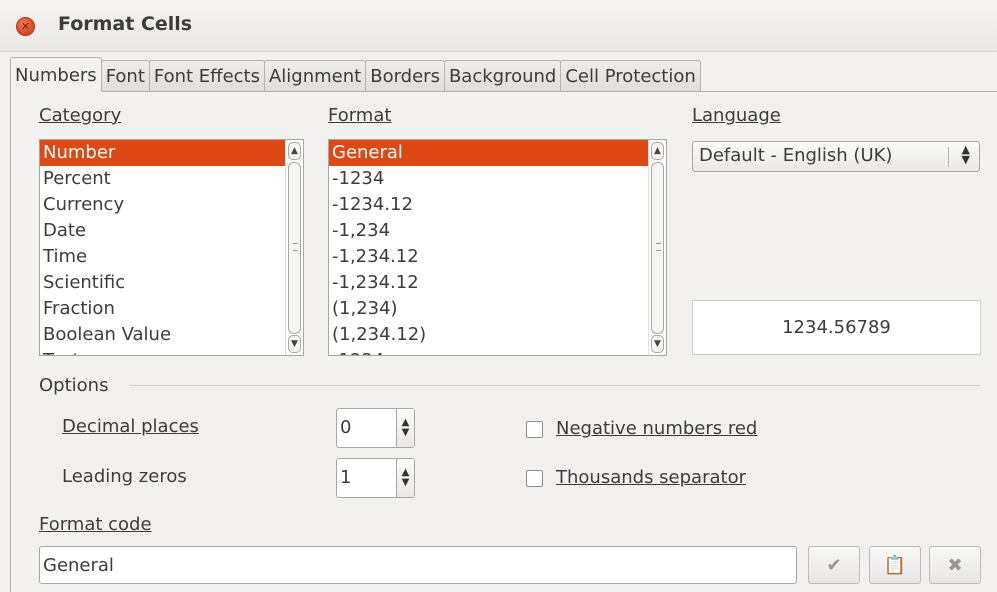  Describe the element at coordinates (78, 565) in the screenshot. I see `format-code-value: General` at that location.